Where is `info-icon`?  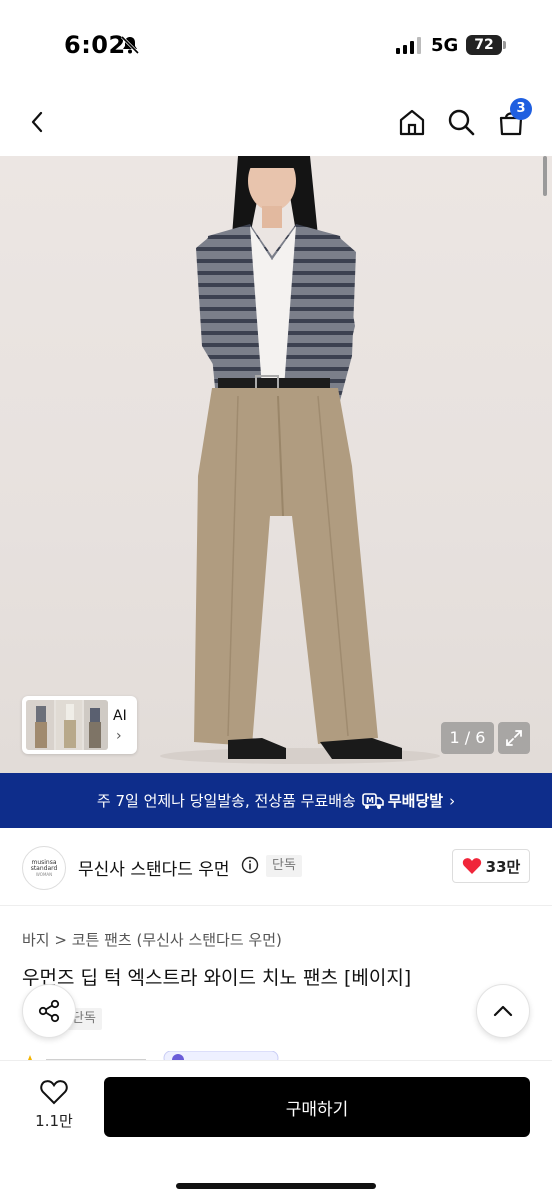 info-icon is located at coordinates (250, 865).